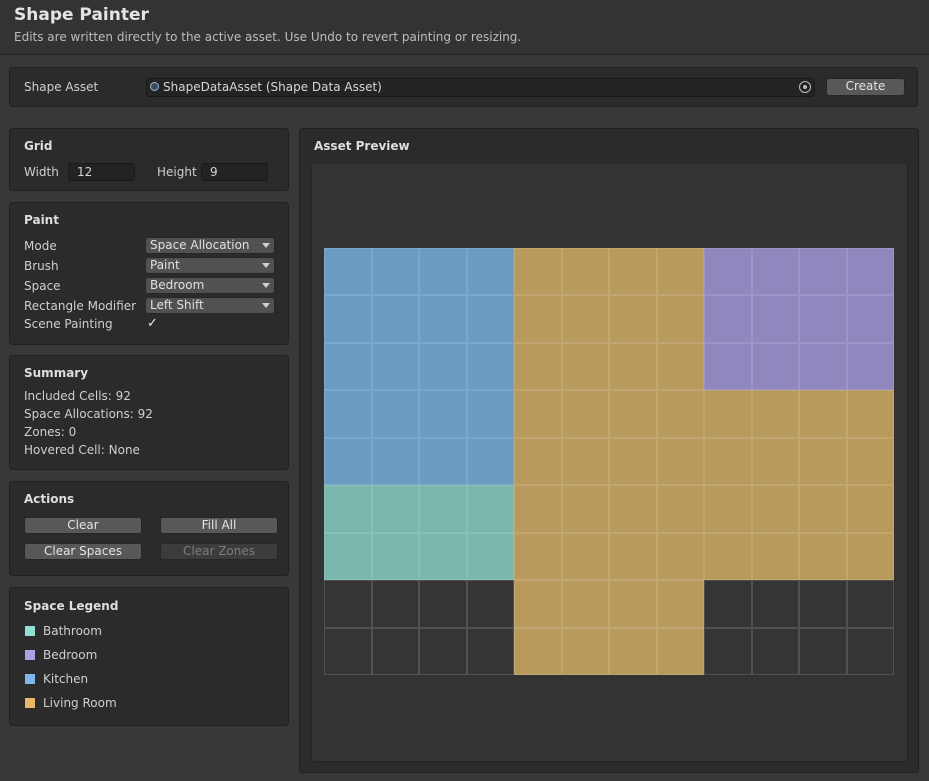 The height and width of the screenshot is (781, 929). What do you see at coordinates (480, 87) in the screenshot?
I see `shape-asset-field: ShapeDataAsset (Shape Data Asset)` at bounding box center [480, 87].